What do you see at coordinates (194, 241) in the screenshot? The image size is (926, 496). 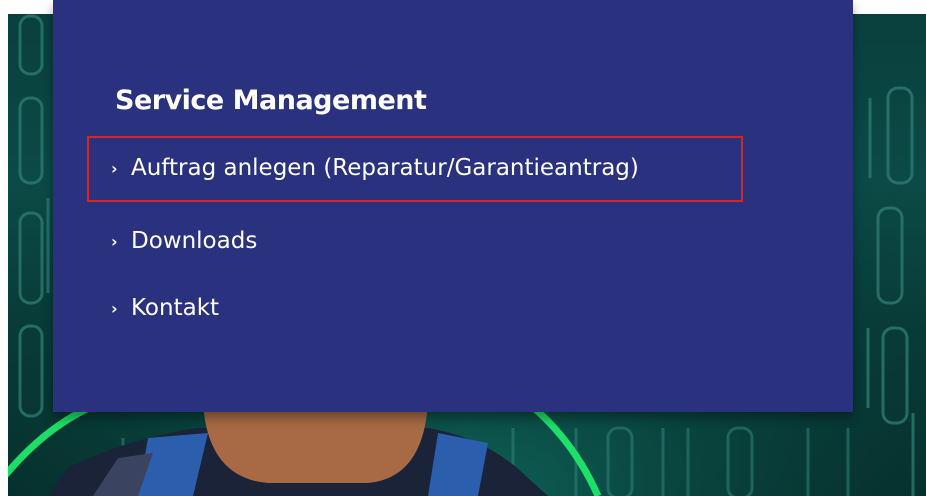 I see `menu-item-label: Downloads` at bounding box center [194, 241].